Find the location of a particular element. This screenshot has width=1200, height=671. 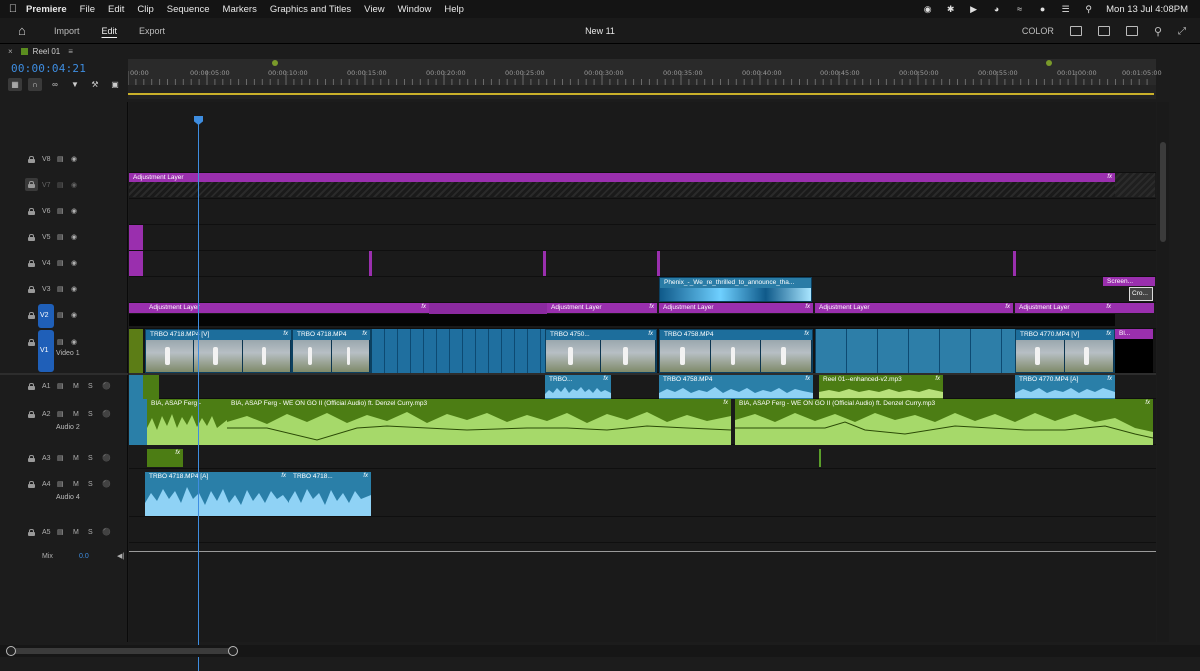

track-a5 is located at coordinates (642, 530).